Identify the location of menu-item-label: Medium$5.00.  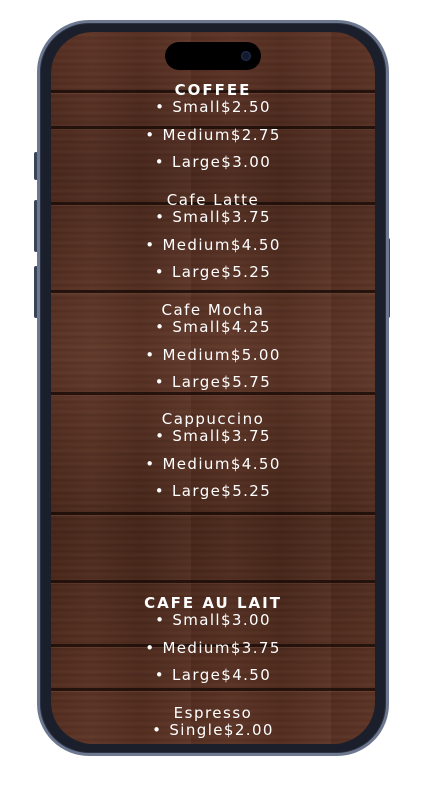
(221, 354).